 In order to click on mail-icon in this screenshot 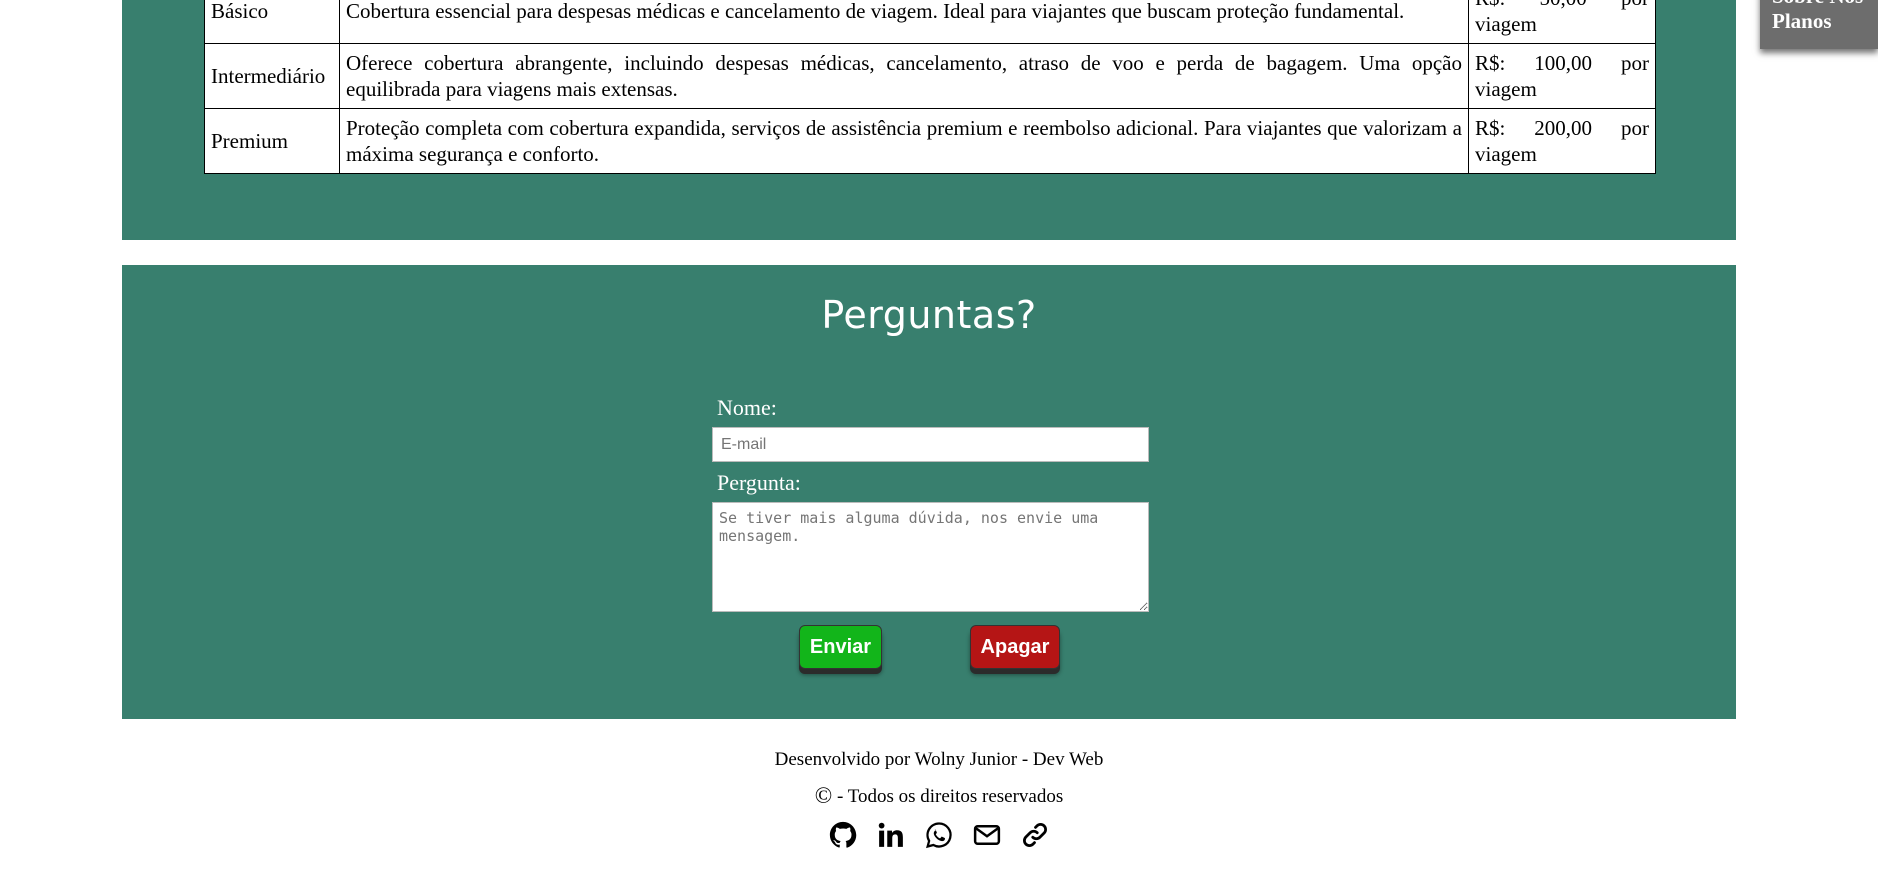, I will do `click(987, 835)`.